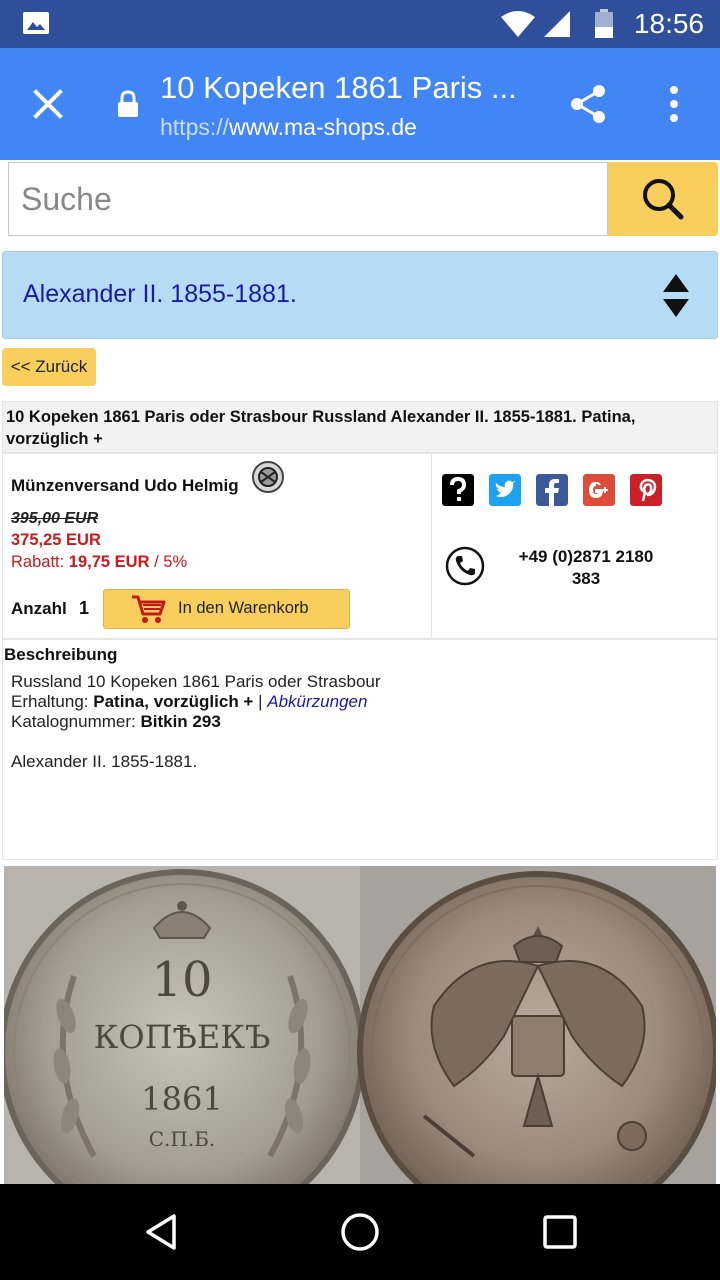  I want to click on nav-recents-icon, so click(560, 1232).